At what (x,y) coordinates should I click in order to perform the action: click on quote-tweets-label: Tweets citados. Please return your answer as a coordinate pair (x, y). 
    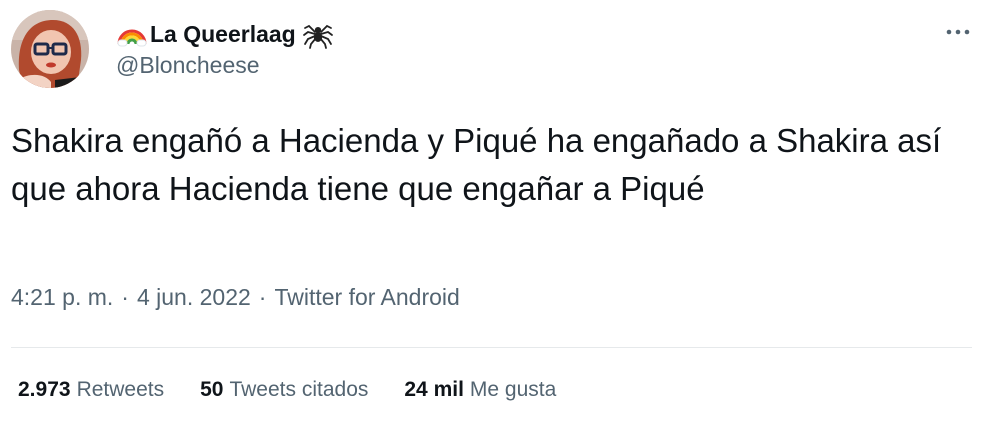
    Looking at the image, I should click on (299, 389).